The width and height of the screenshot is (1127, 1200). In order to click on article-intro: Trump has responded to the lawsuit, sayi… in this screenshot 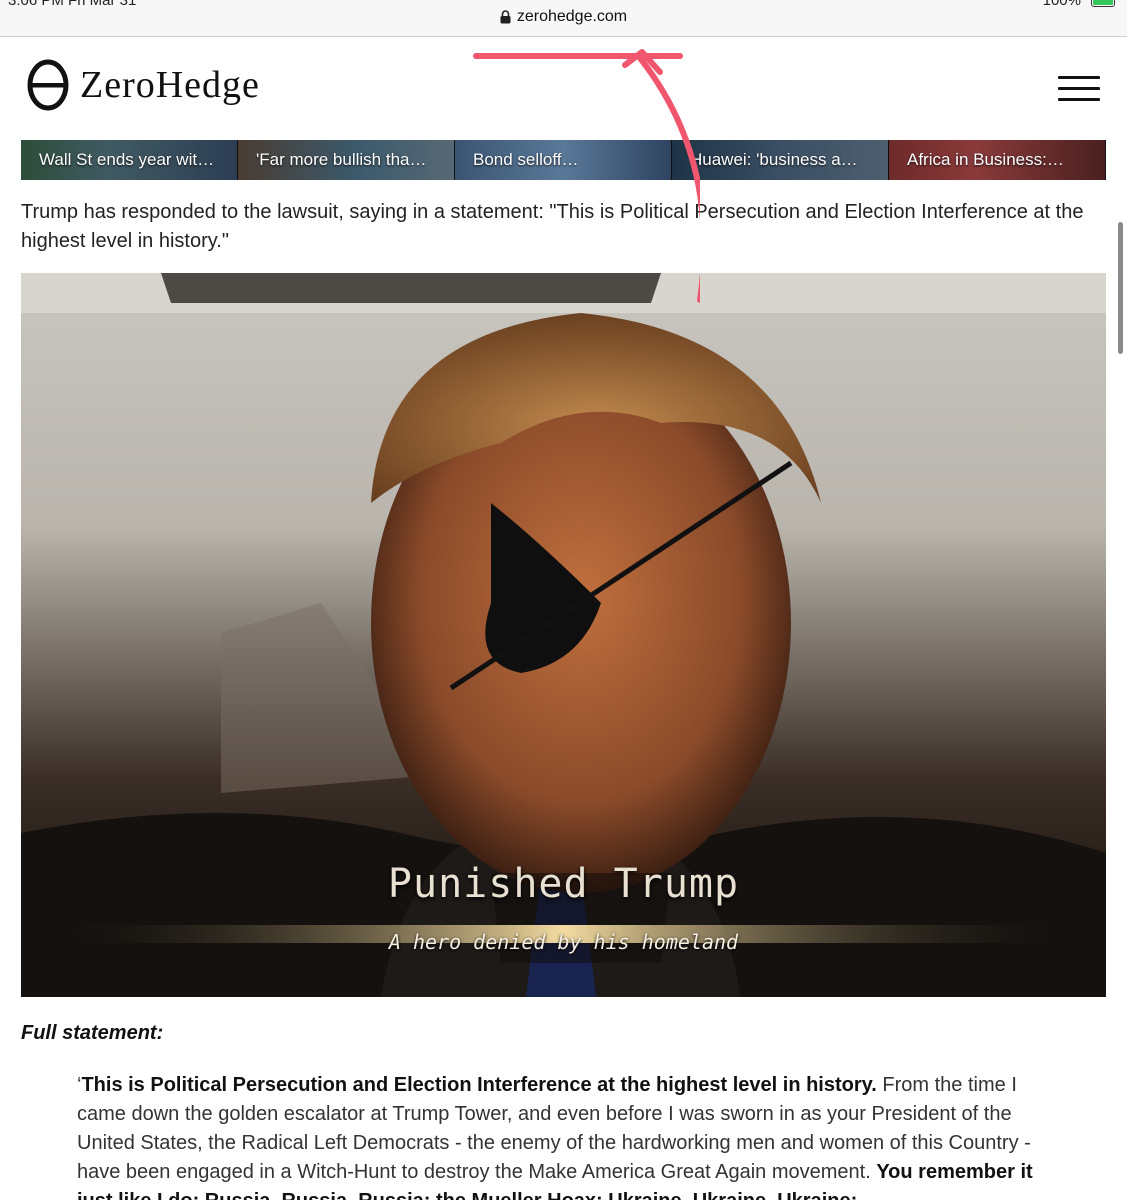, I will do `click(552, 226)`.